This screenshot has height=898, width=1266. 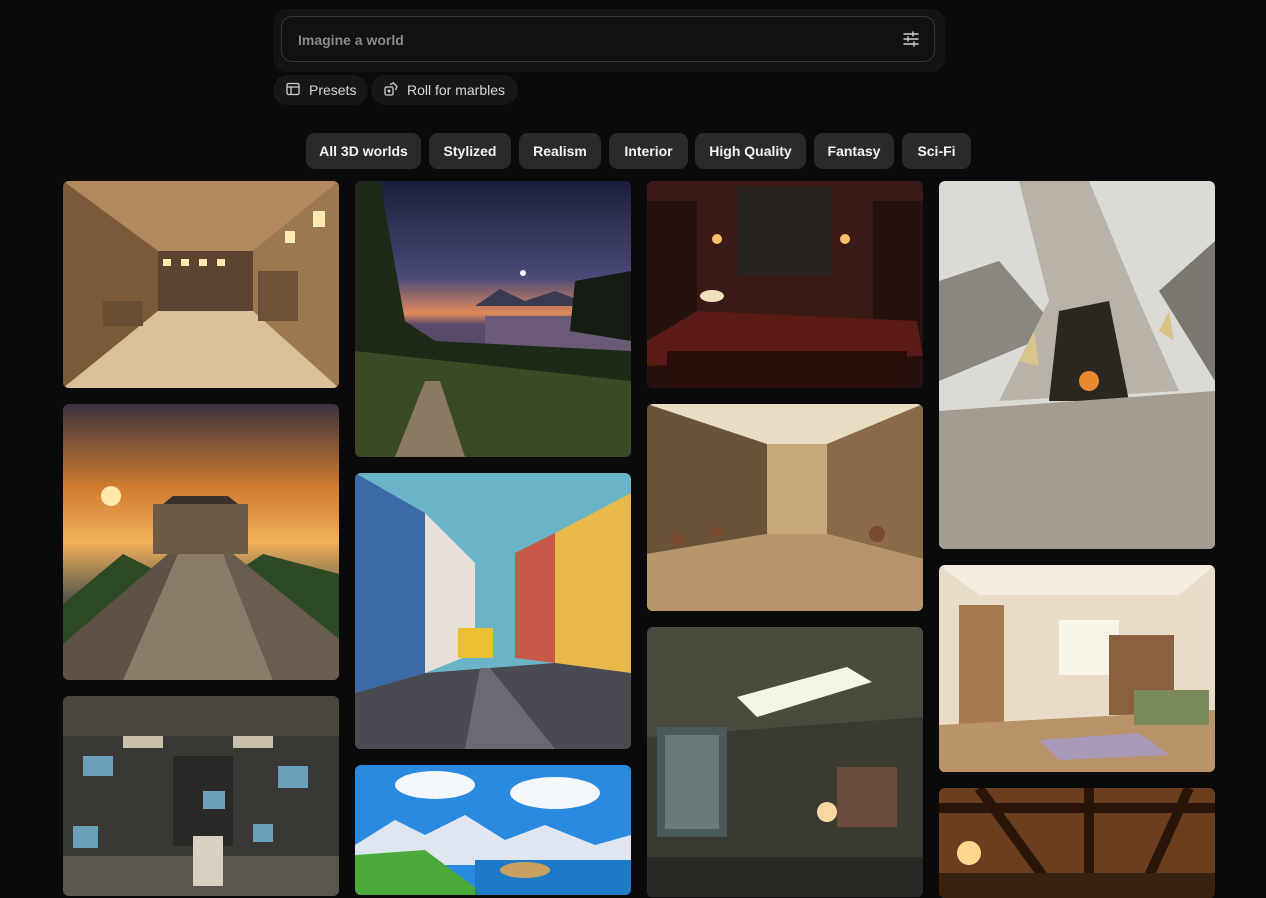 I want to click on filter-realism: Realism, so click(x=560, y=151).